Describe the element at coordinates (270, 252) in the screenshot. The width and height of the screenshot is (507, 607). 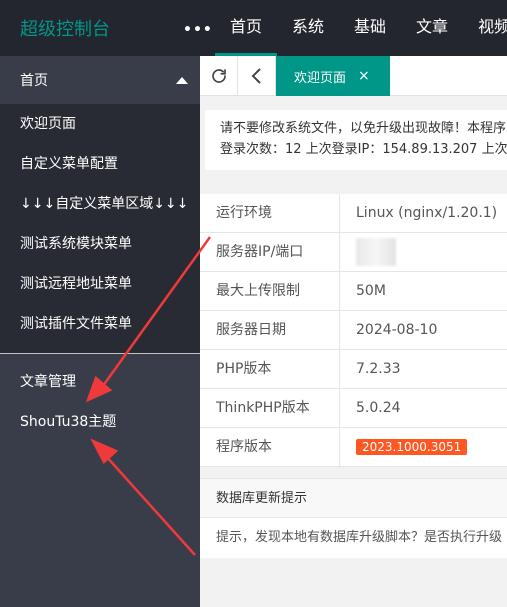
I see `info-key: 服务器IP/端口` at that location.